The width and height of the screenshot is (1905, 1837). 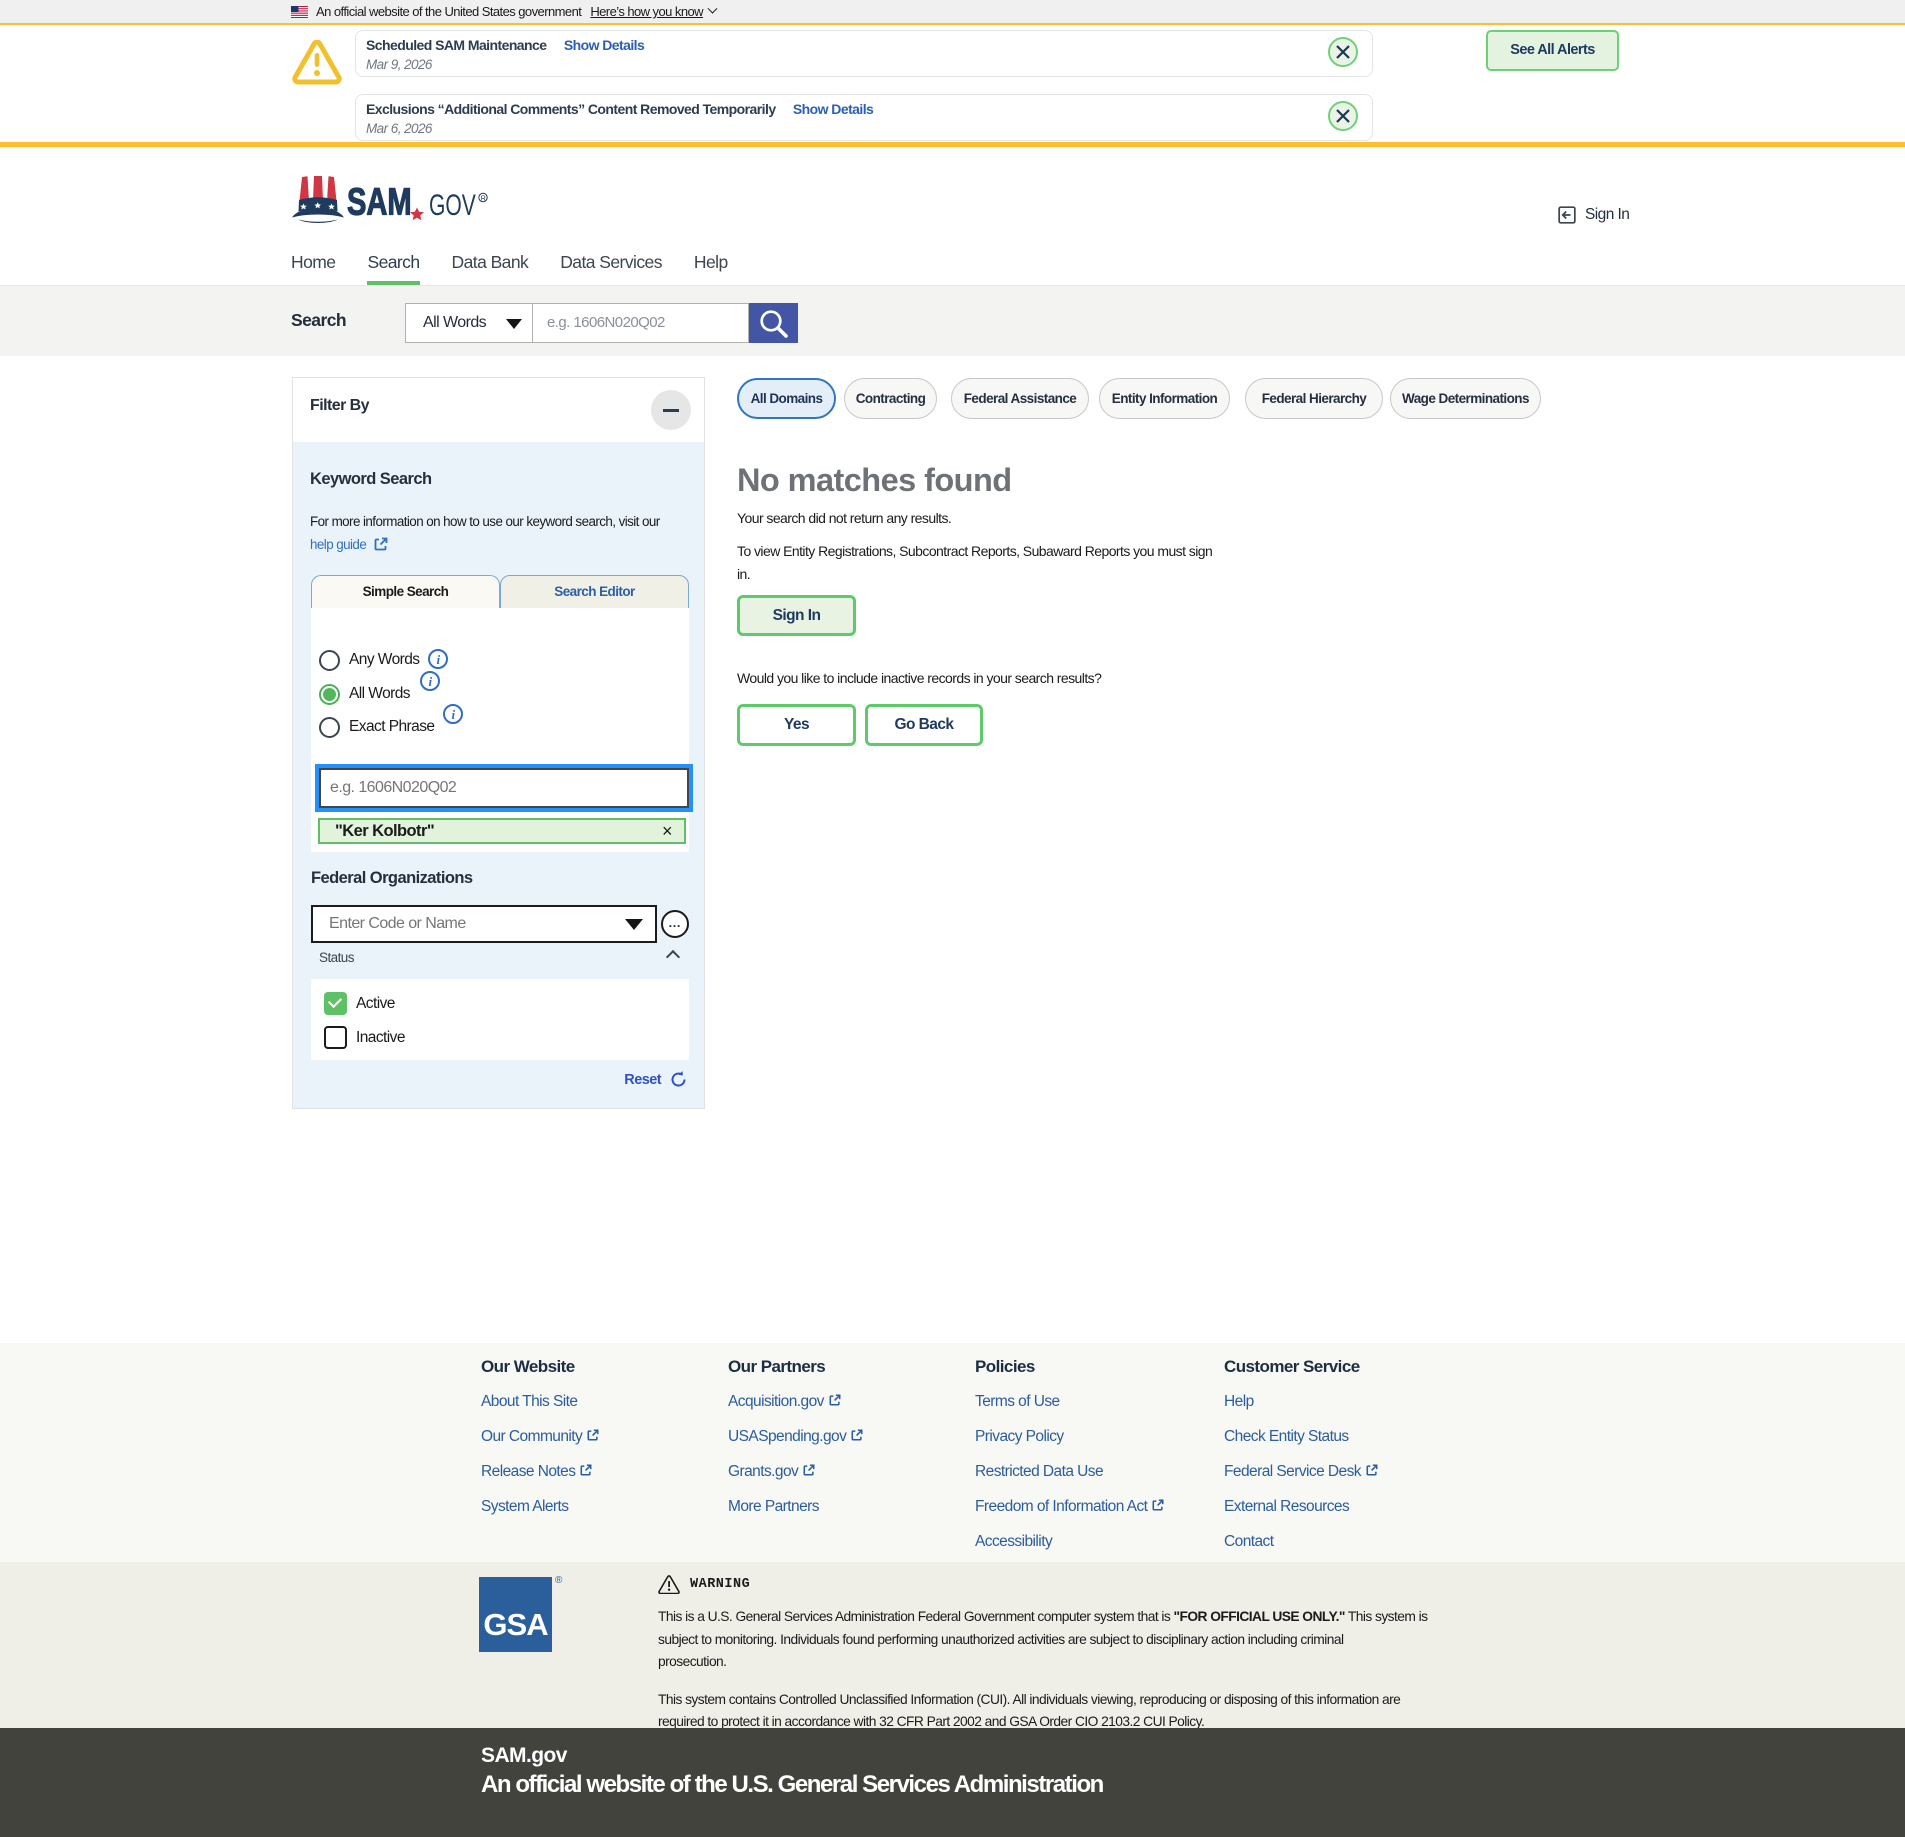 I want to click on svg-text: SAM, so click(x=379, y=202).